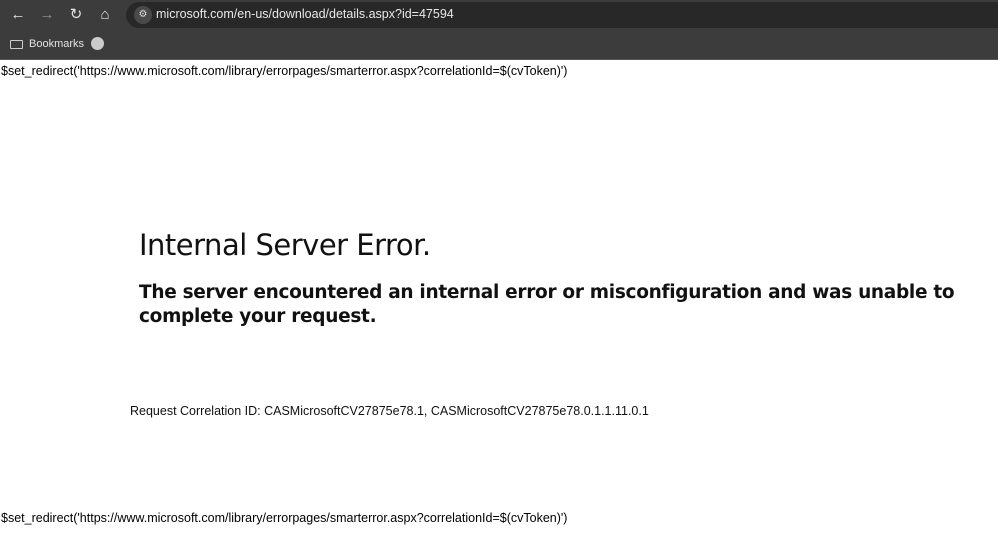 This screenshot has width=998, height=540. Describe the element at coordinates (57, 44) in the screenshot. I see `bookmarks-label: Bookmarks` at that location.